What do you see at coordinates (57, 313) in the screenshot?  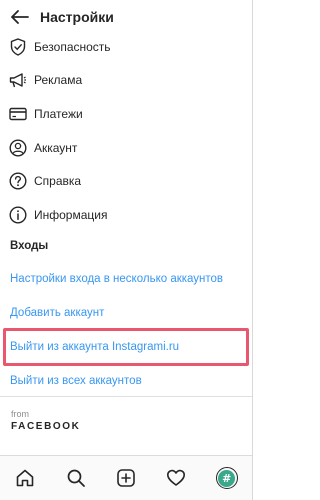 I see `add-account-link: Добавить аккаунт` at bounding box center [57, 313].